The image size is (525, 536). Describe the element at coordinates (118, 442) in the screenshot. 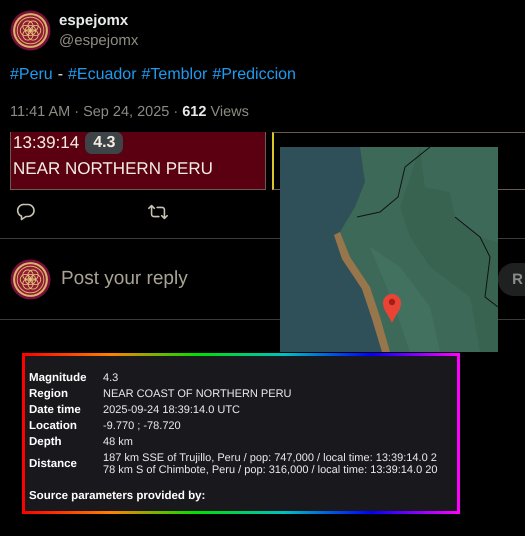

I see `detail-value: 48 km` at that location.